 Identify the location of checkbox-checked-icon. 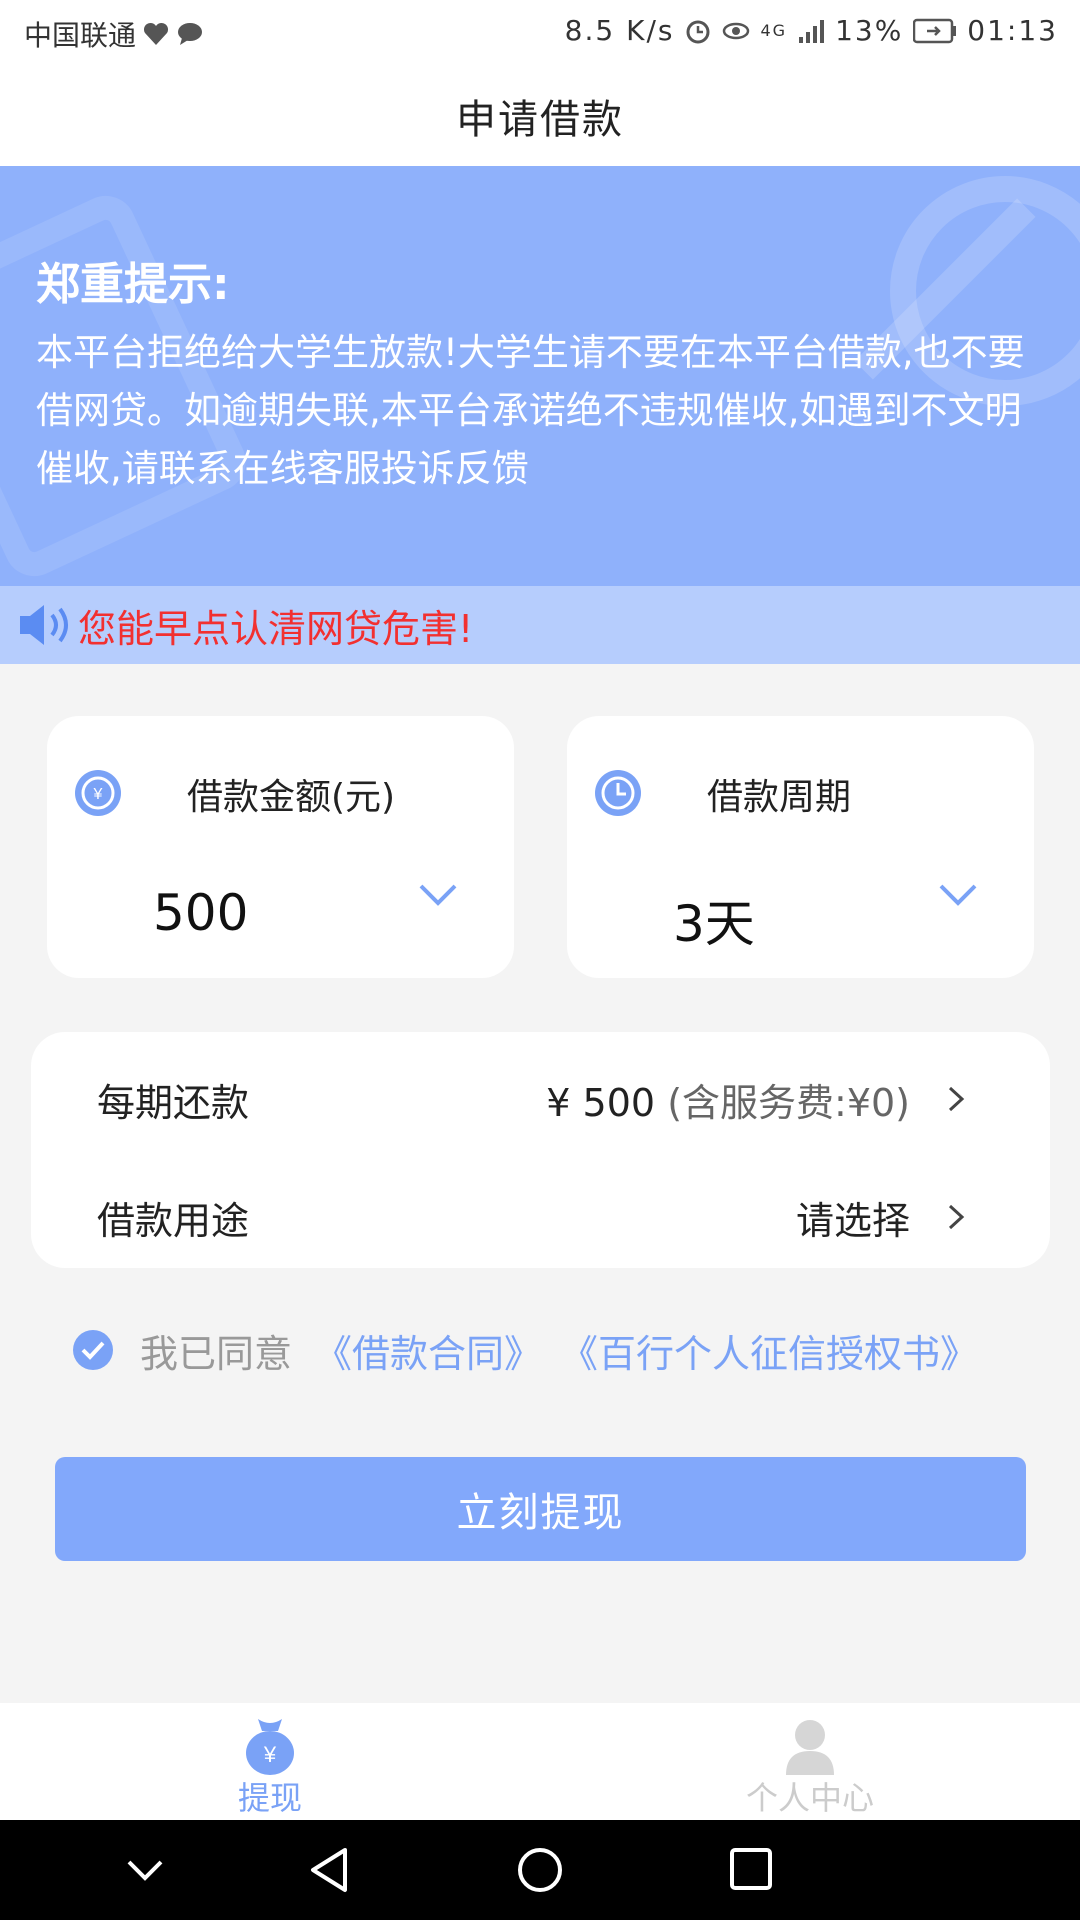
(93, 1350).